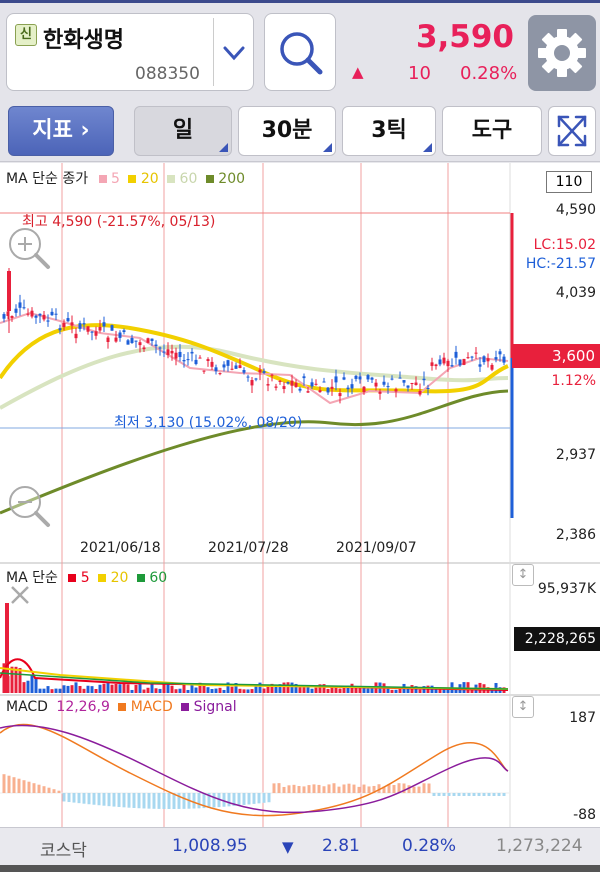 The image size is (600, 872). I want to click on ma200-swatch, so click(209, 179).